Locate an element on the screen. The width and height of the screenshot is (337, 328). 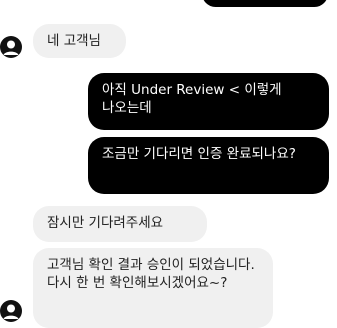
outgoing-message-bubble: 조금만 기다리면 인증 완료되나요? is located at coordinates (208, 165).